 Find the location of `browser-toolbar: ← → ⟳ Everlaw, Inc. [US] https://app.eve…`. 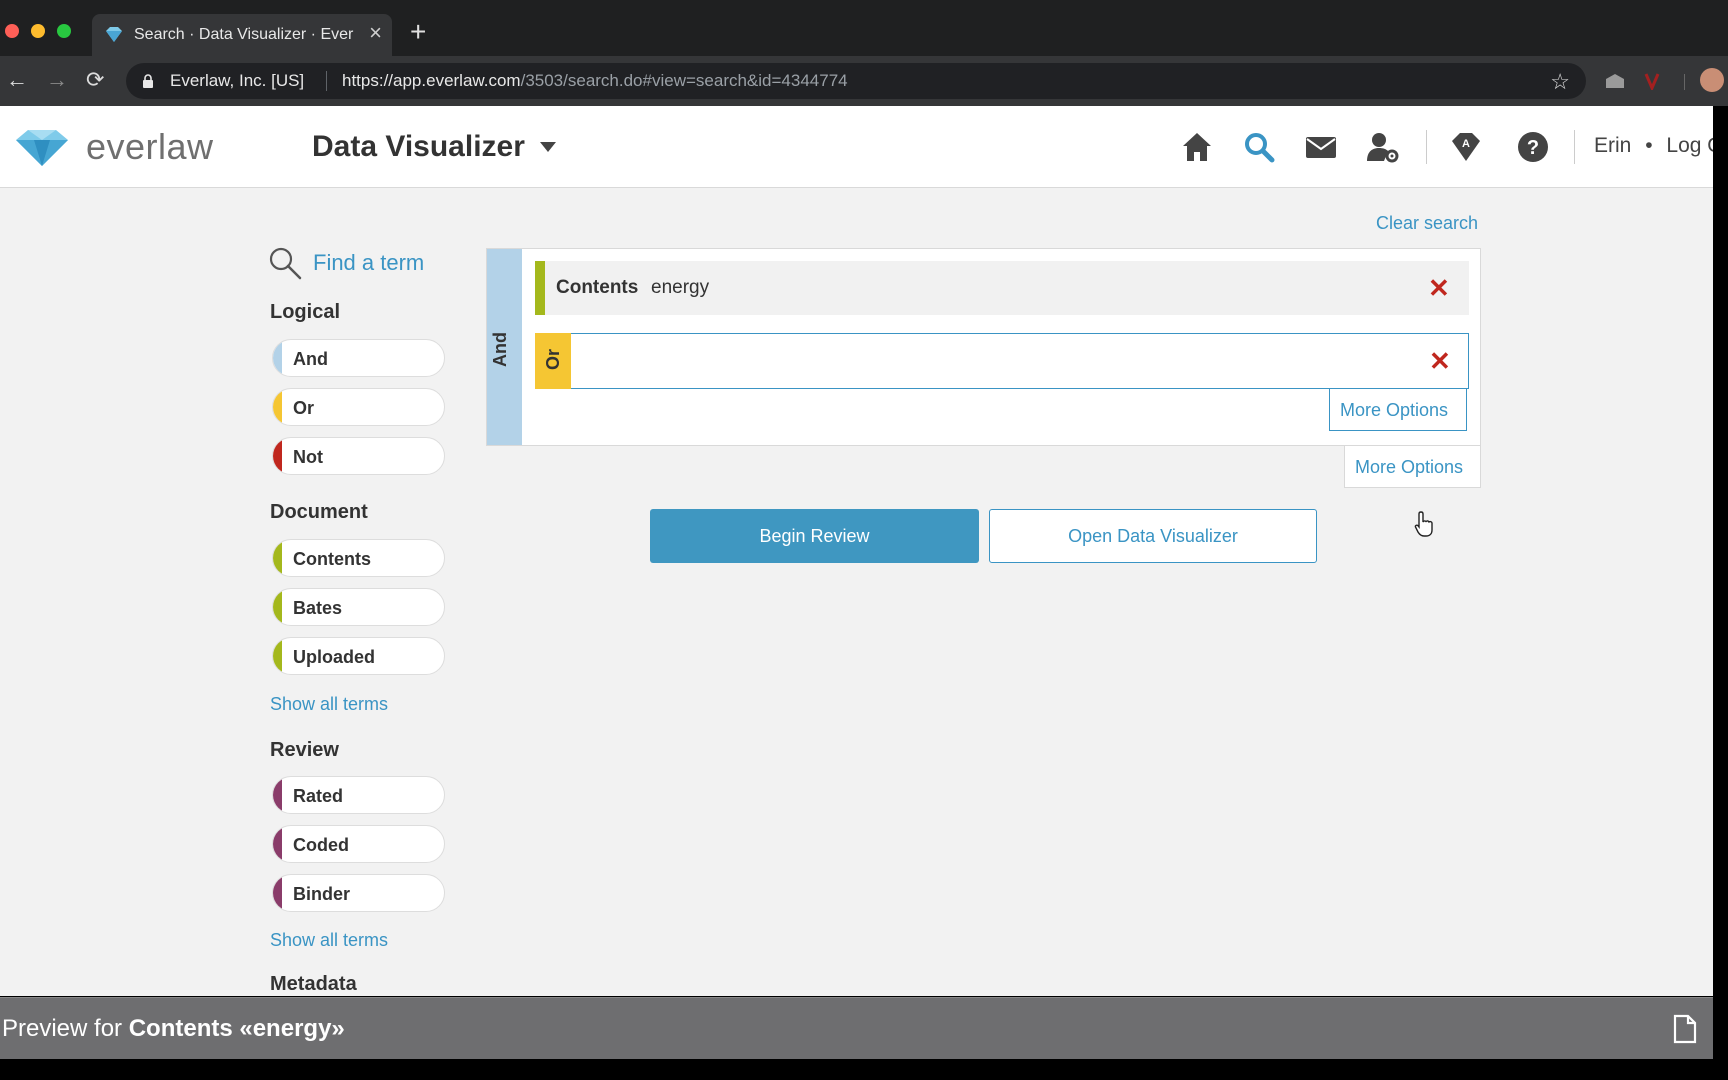

browser-toolbar: ← → ⟳ Everlaw, Inc. [US] https://app.eve… is located at coordinates (864, 81).